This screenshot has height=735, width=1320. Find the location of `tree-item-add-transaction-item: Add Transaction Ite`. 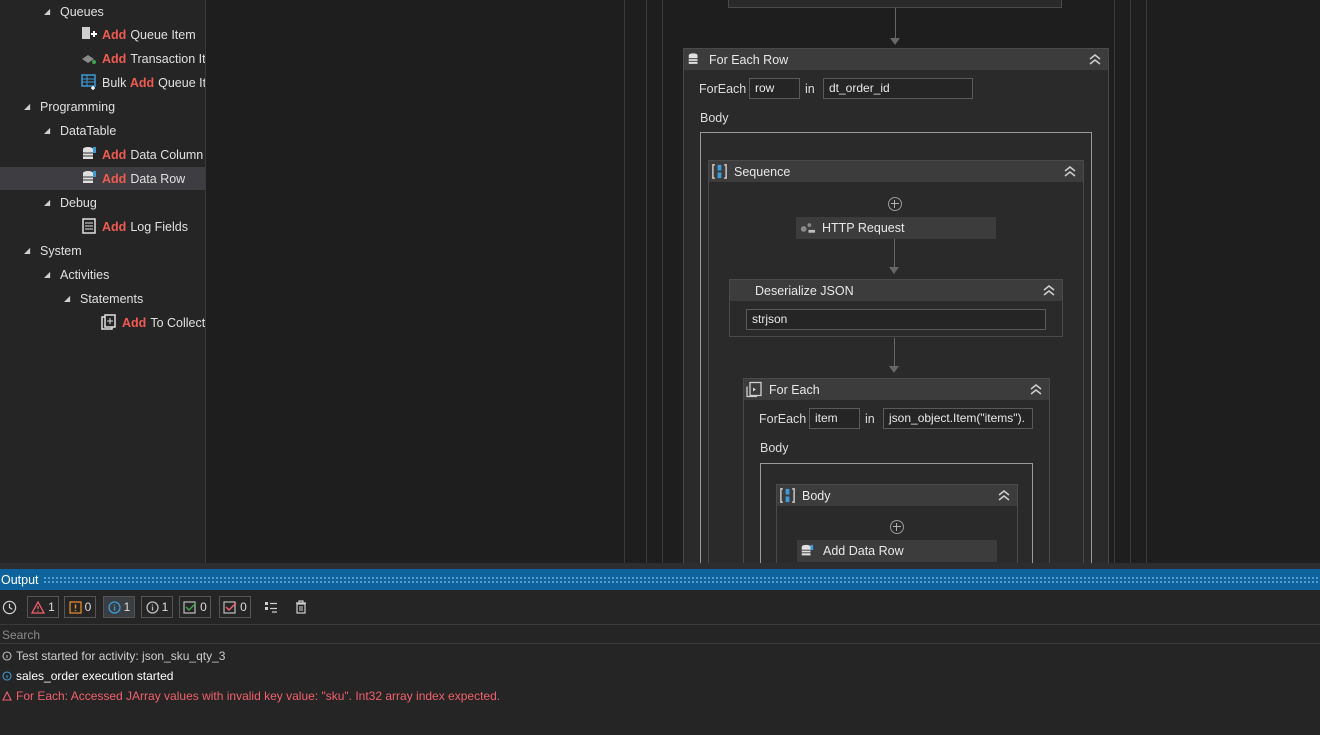

tree-item-add-transaction-item: Add Transaction Ite is located at coordinates (102, 58).